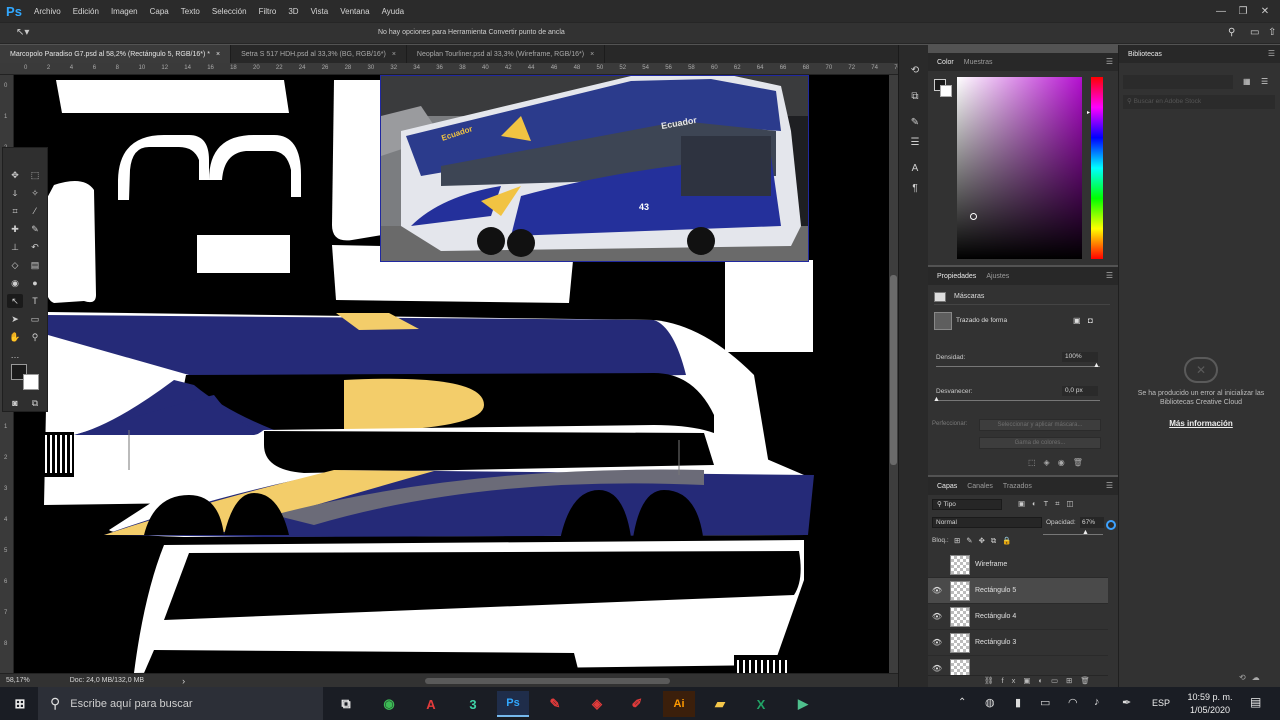 Image resolution: width=1280 pixels, height=720 pixels. I want to click on menu-imagen: Imagen, so click(124, 11).